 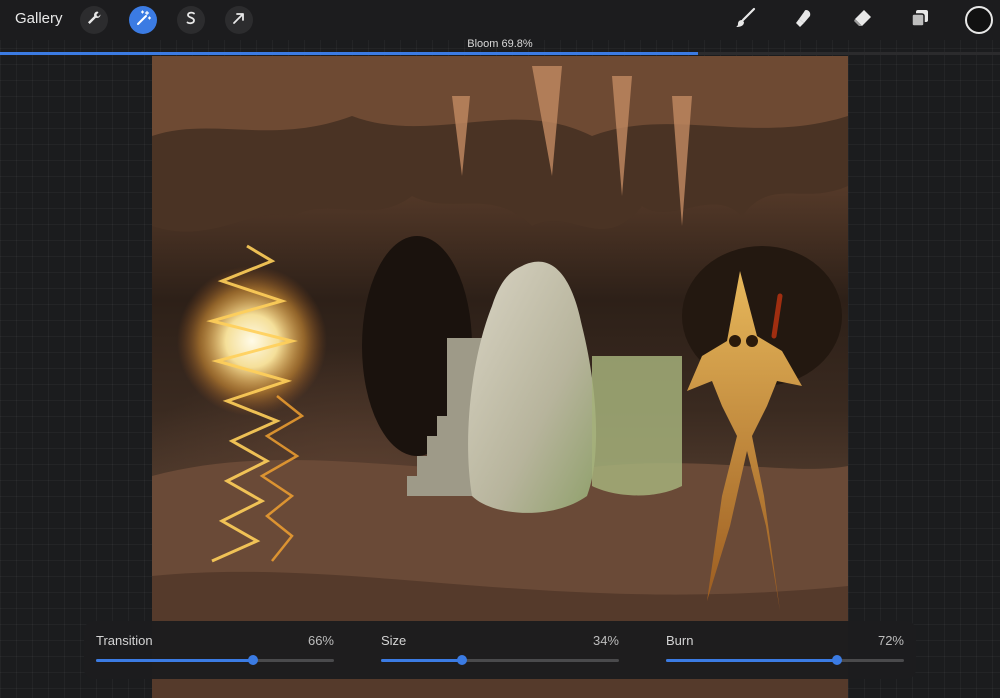 I want to click on eraser-icon, so click(x=862, y=20).